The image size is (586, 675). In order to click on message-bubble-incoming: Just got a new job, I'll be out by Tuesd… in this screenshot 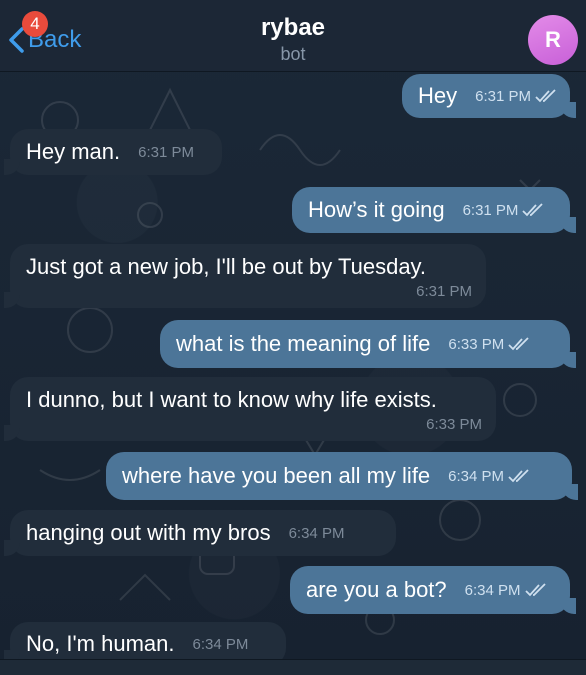, I will do `click(245, 276)`.